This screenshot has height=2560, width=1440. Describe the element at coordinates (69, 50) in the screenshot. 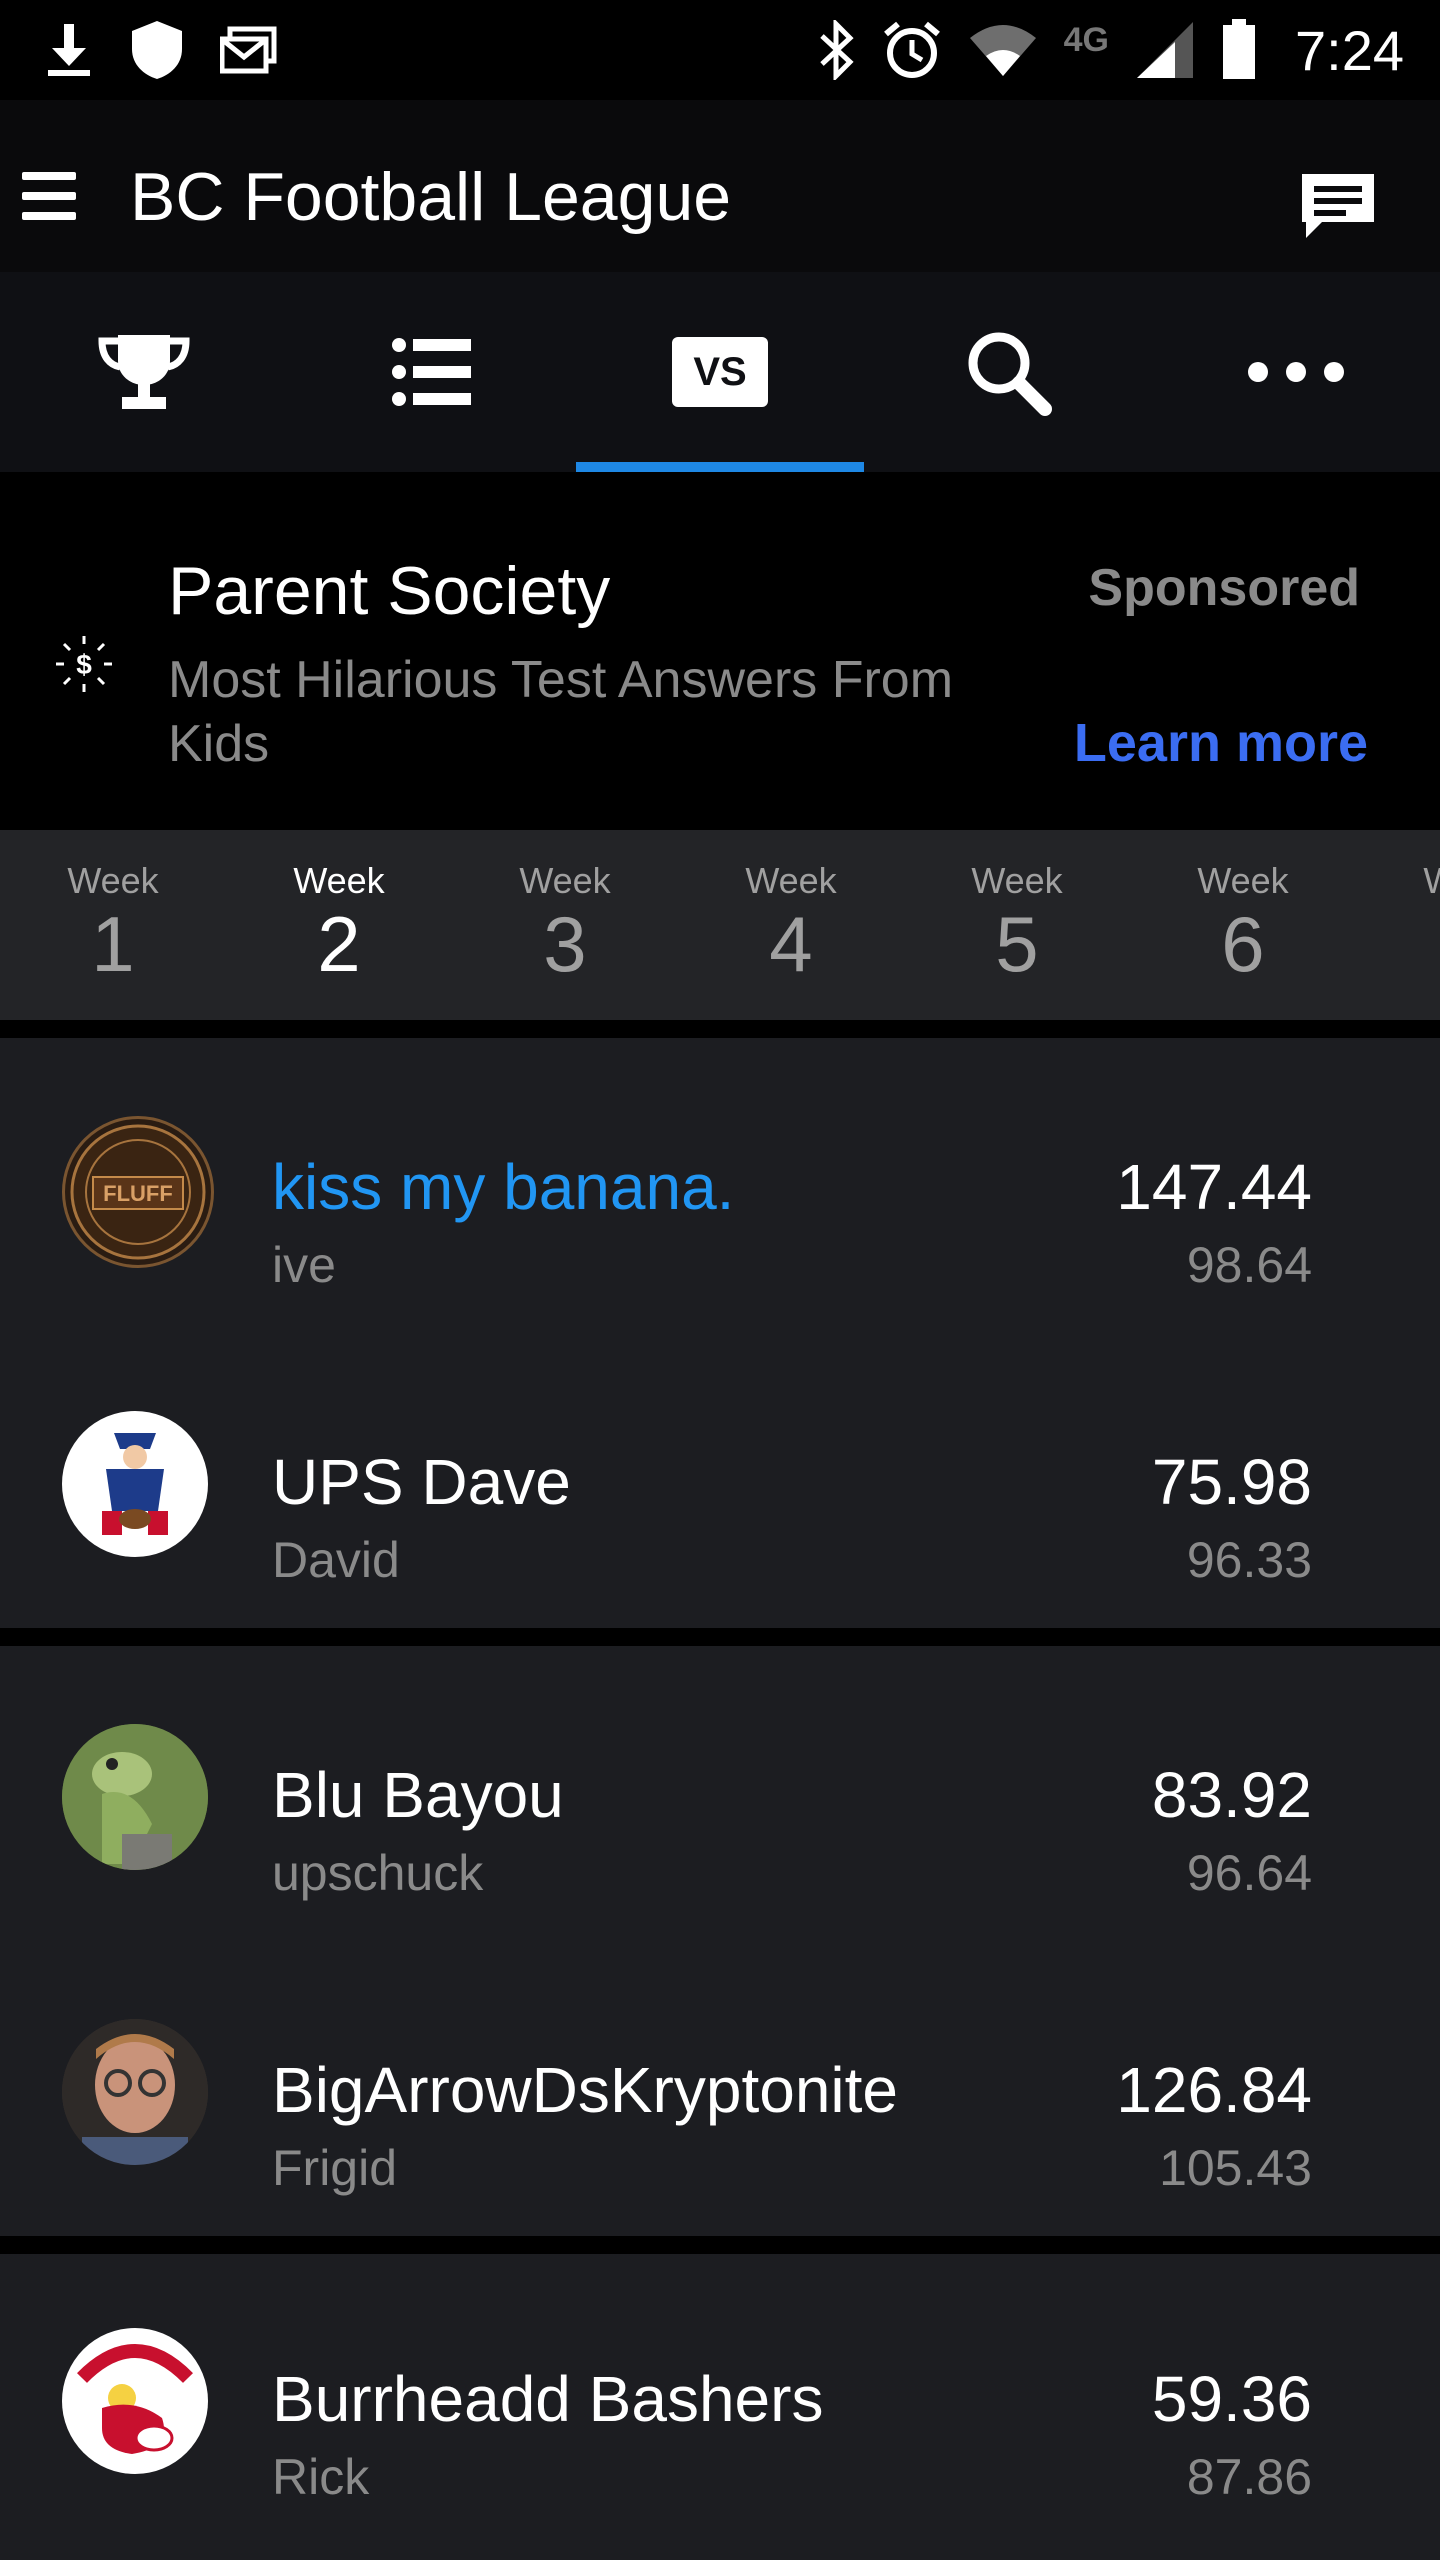

I see `download-icon` at that location.